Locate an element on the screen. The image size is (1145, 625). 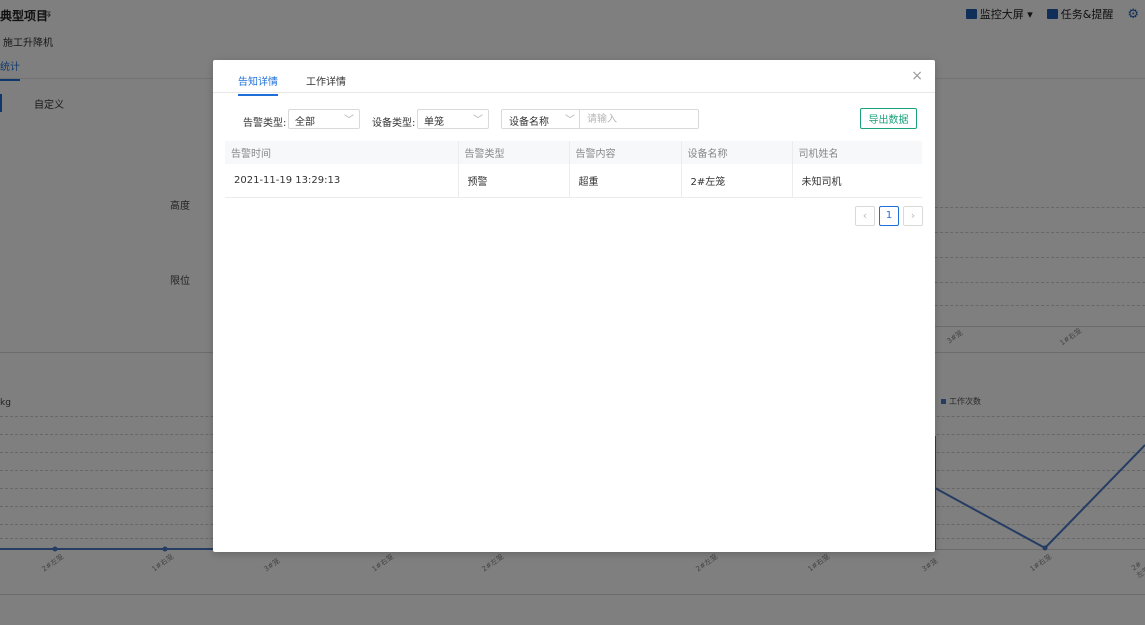
table-header-row: 告警时间 告警类型 告警内容 设备名称 司机姓名 is located at coordinates (573, 152).